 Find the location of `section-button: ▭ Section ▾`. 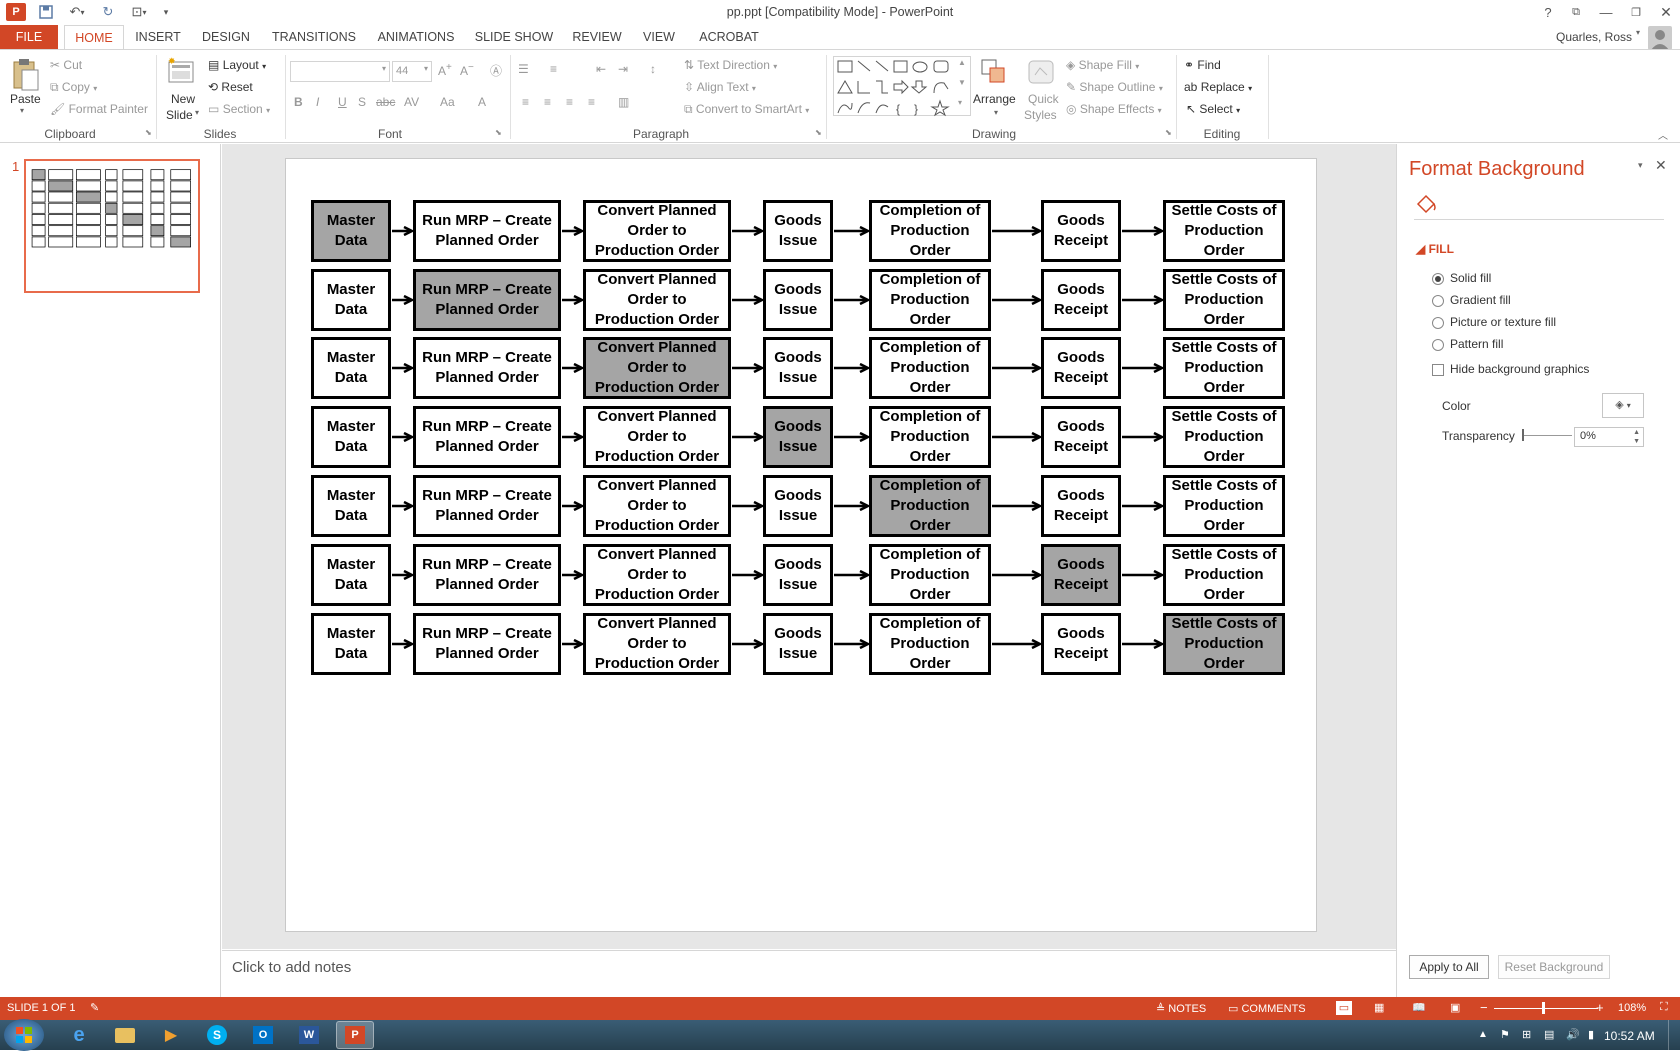

section-button: ▭ Section ▾ is located at coordinates (239, 109).